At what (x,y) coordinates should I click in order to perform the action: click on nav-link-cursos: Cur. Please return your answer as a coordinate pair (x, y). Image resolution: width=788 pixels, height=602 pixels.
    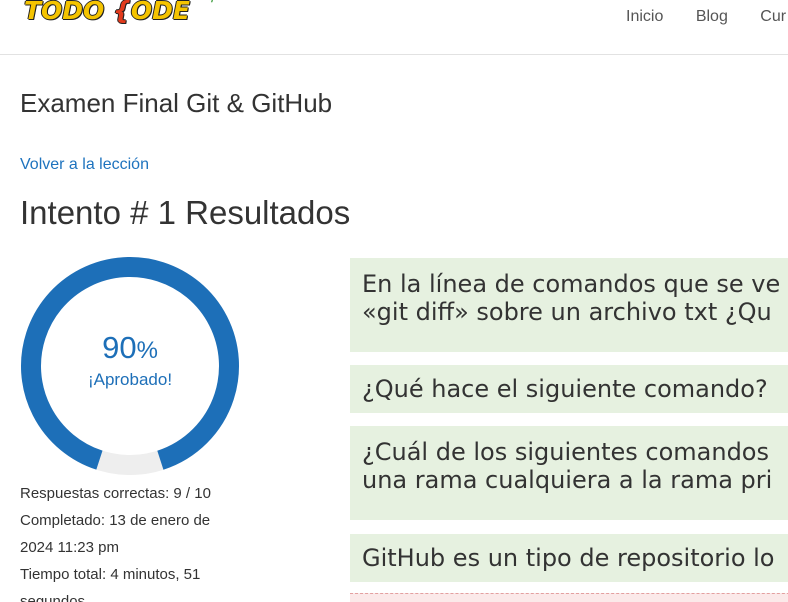
    Looking at the image, I should click on (773, 17).